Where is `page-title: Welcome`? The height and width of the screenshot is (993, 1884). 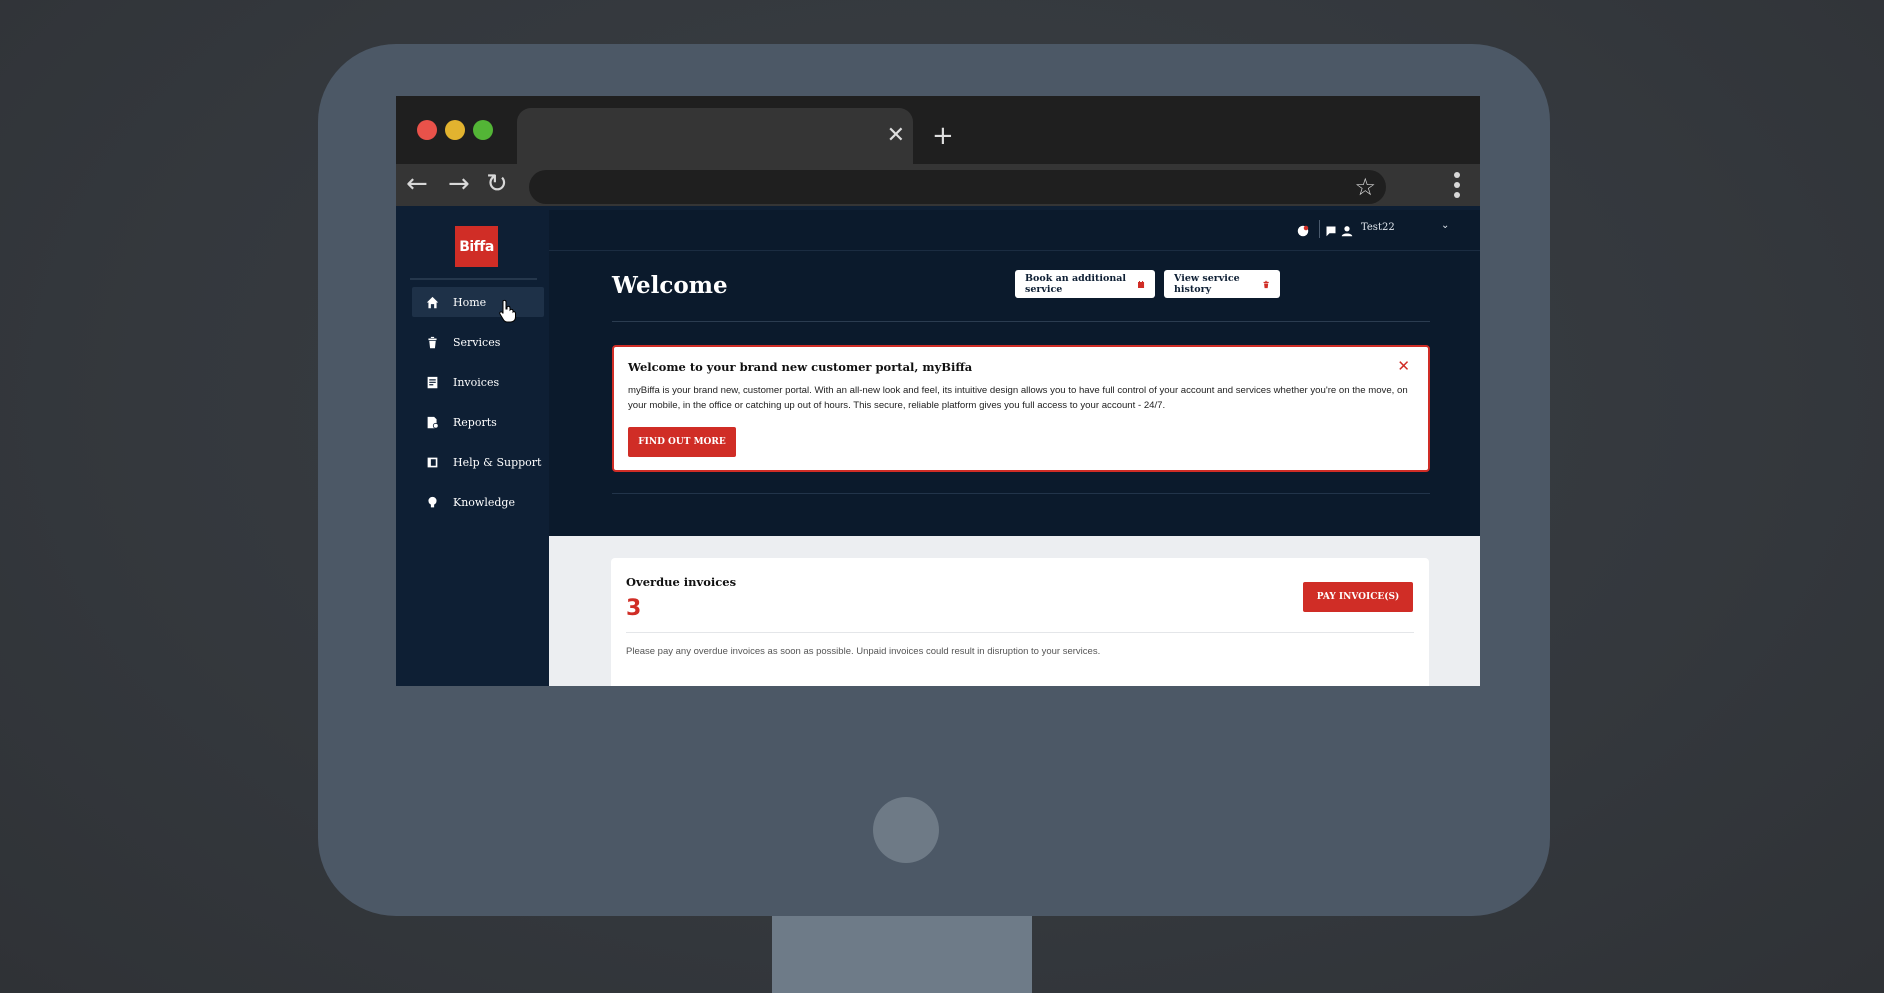
page-title: Welcome is located at coordinates (670, 285).